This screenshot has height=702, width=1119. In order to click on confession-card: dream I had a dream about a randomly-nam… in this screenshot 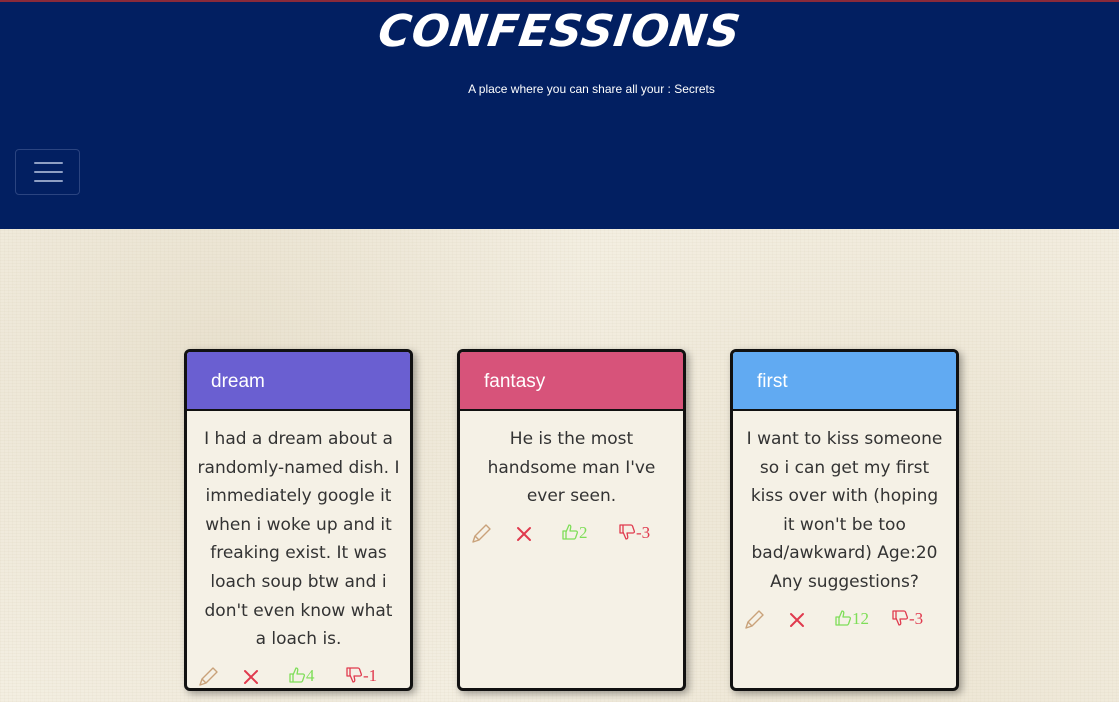, I will do `click(298, 520)`.